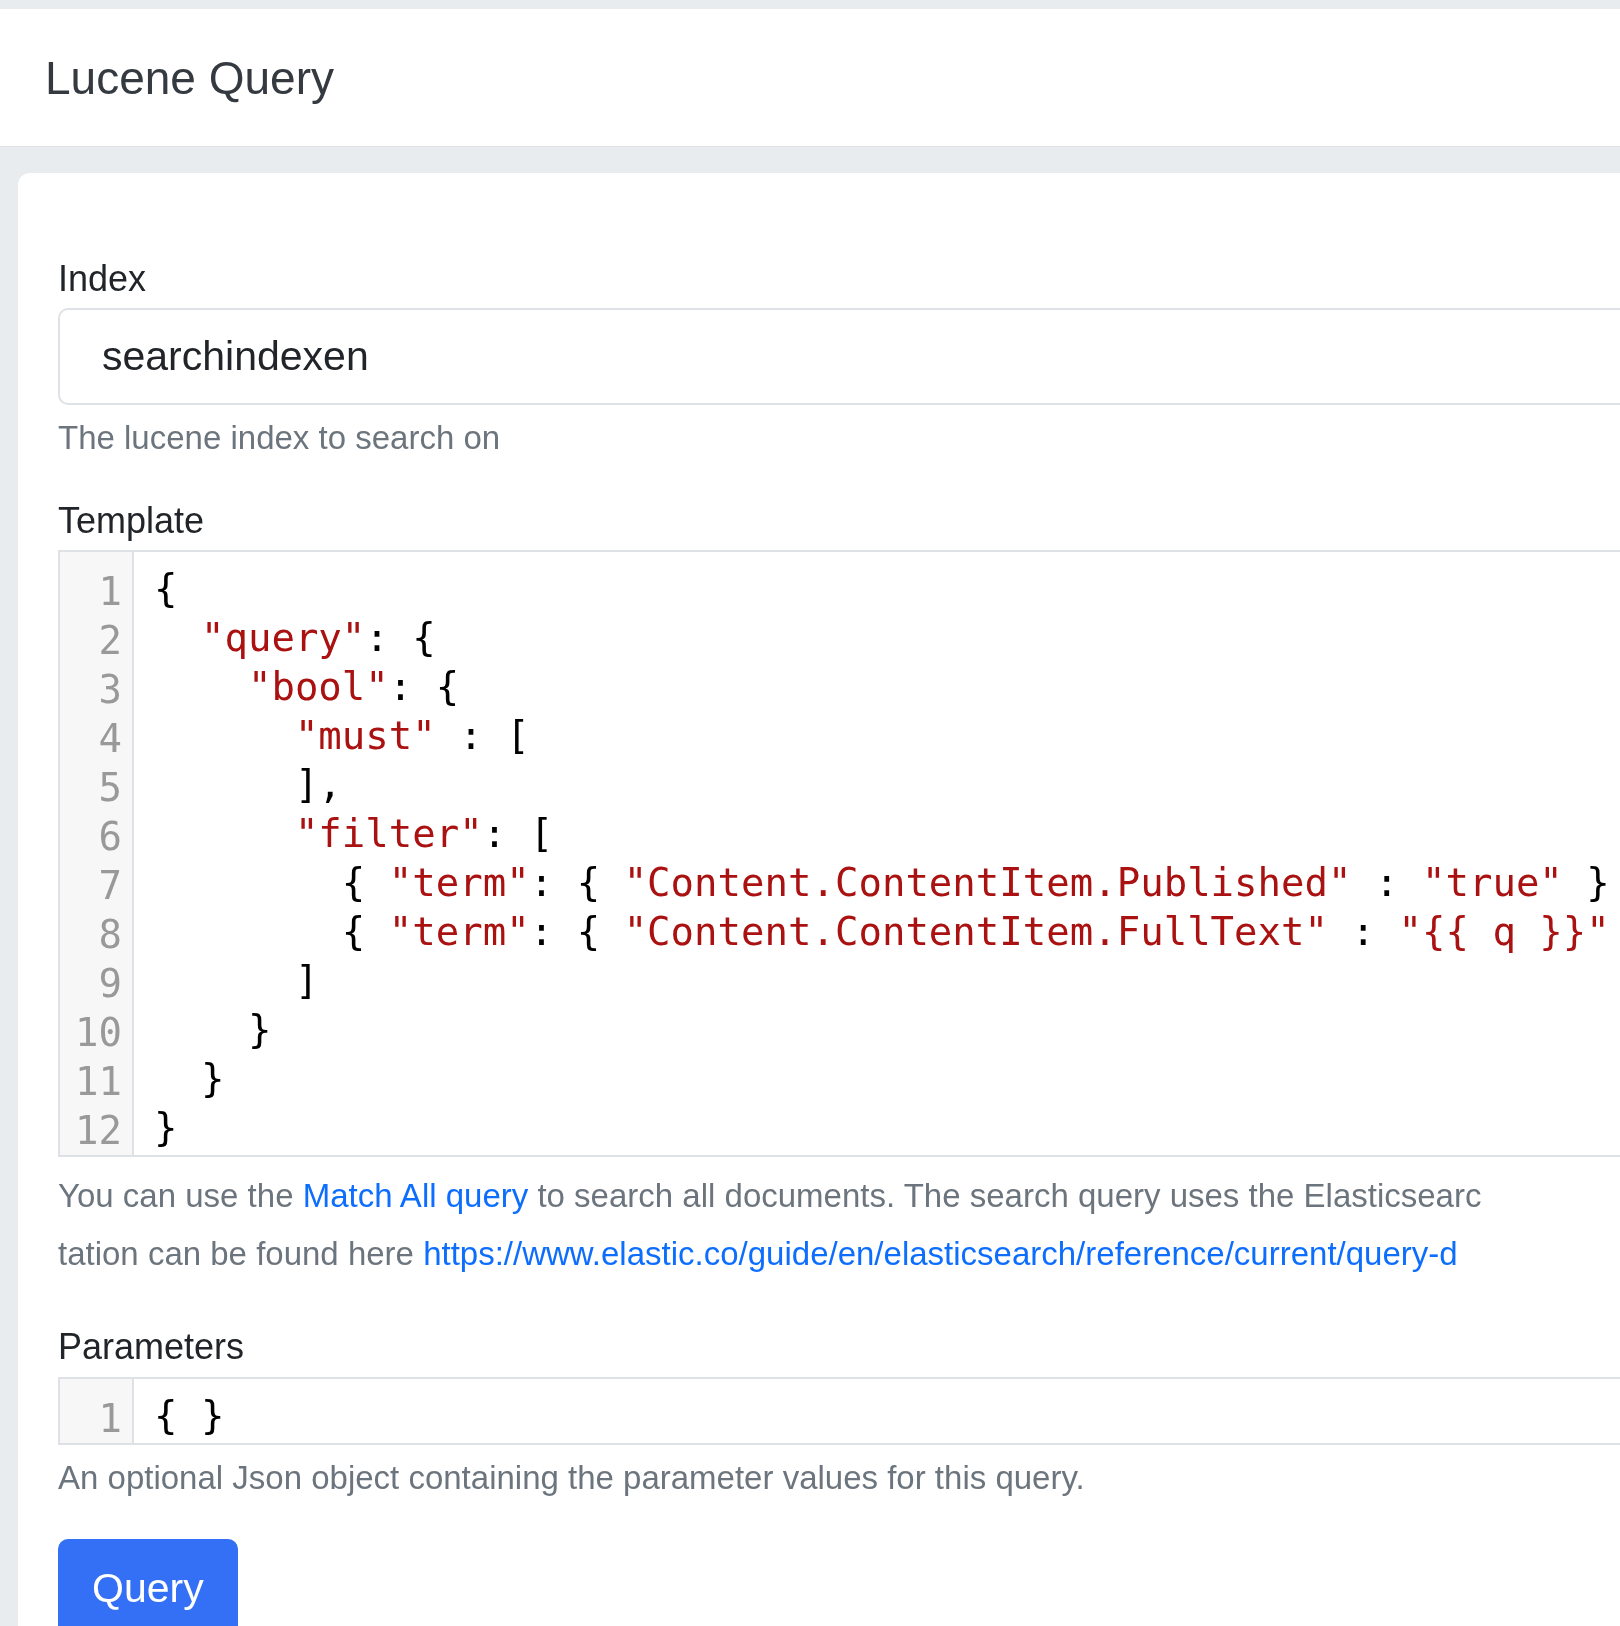 This screenshot has width=1620, height=1626. Describe the element at coordinates (109, 935) in the screenshot. I see `line-number: 8` at that location.